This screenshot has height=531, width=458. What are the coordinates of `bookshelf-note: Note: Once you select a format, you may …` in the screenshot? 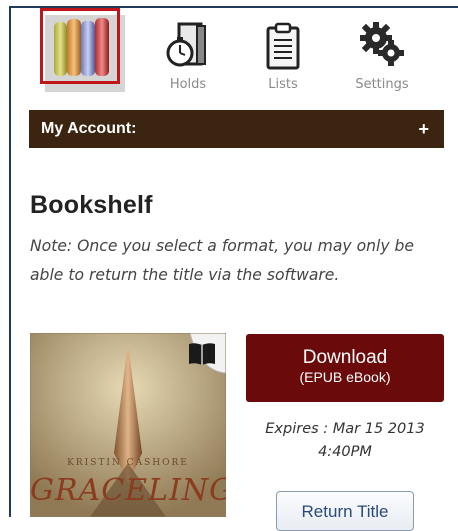 It's located at (222, 260).